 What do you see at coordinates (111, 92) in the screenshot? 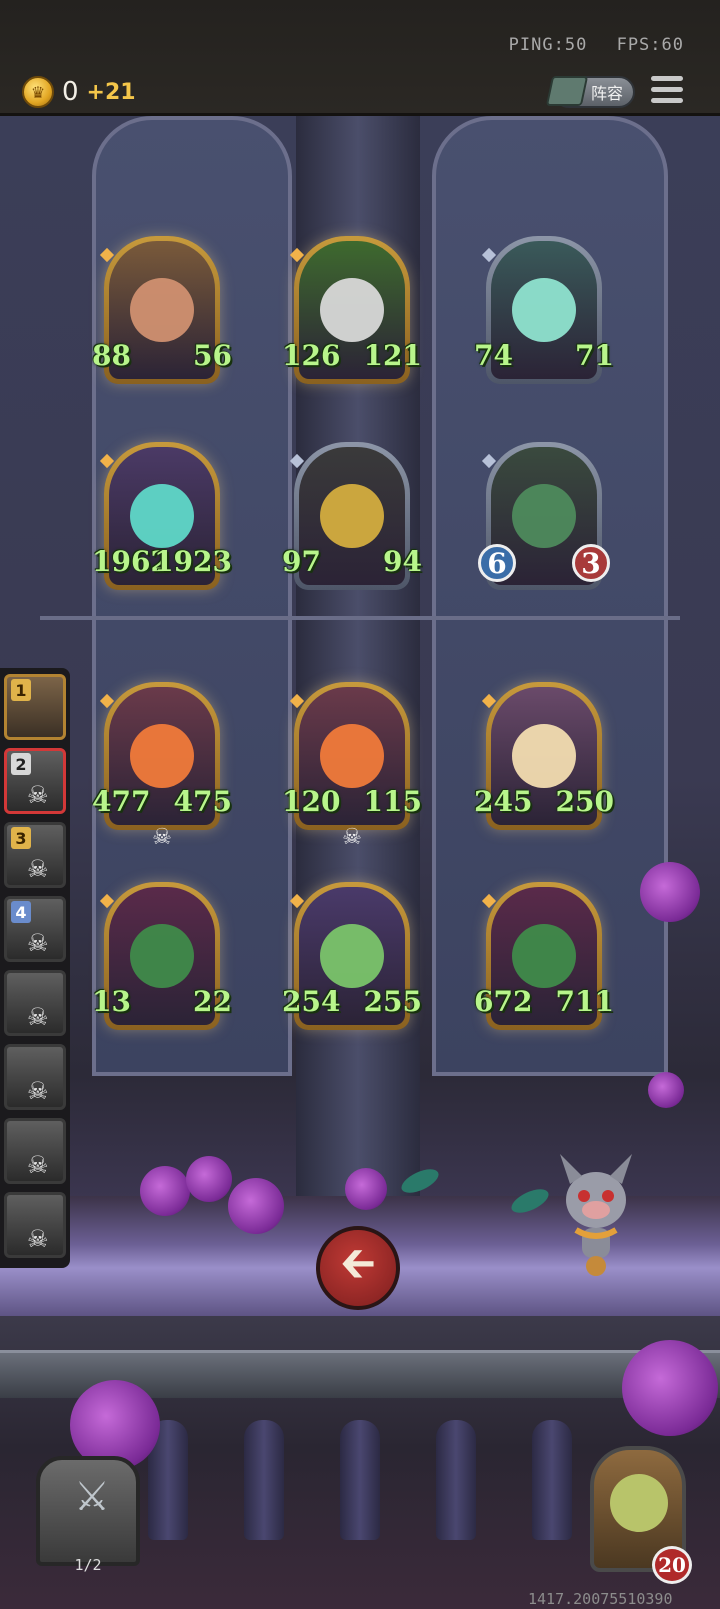
I see `gold-income: +21` at bounding box center [111, 92].